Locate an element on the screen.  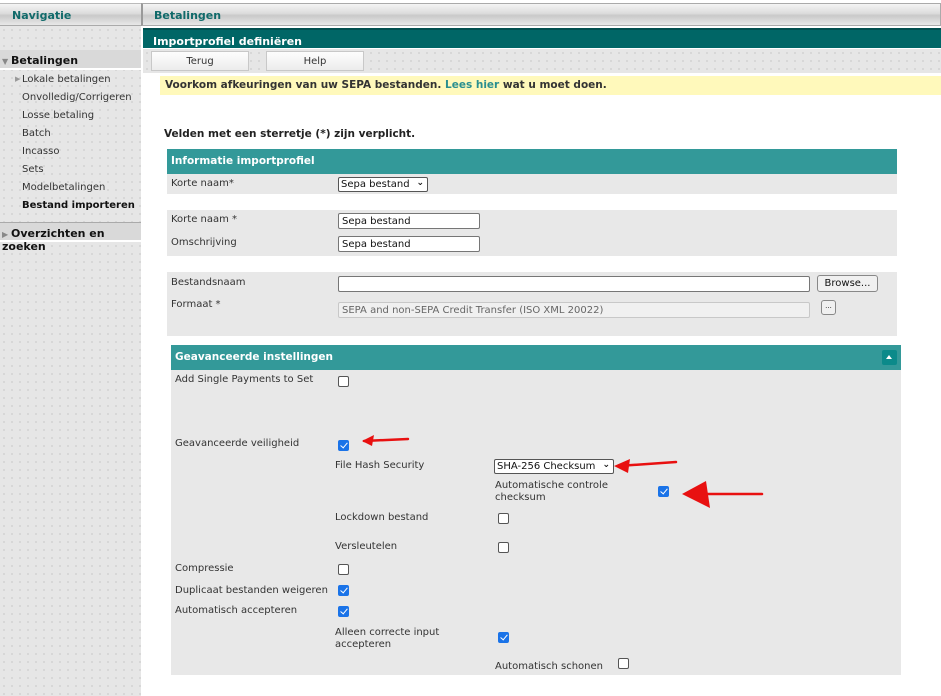
filename-label: Bestandsnaam is located at coordinates (208, 282).